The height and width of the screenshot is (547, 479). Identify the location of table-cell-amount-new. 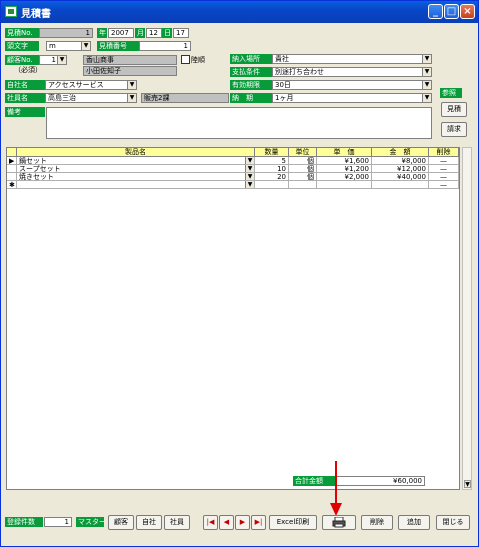
(400, 185).